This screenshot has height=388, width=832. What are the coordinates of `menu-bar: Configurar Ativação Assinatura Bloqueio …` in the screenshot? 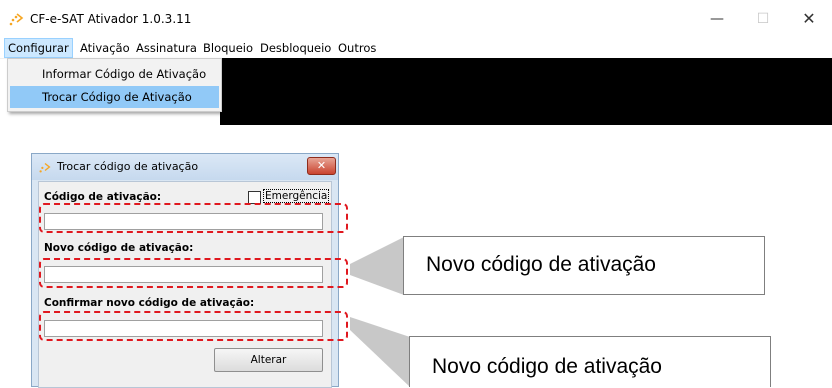 It's located at (416, 48).